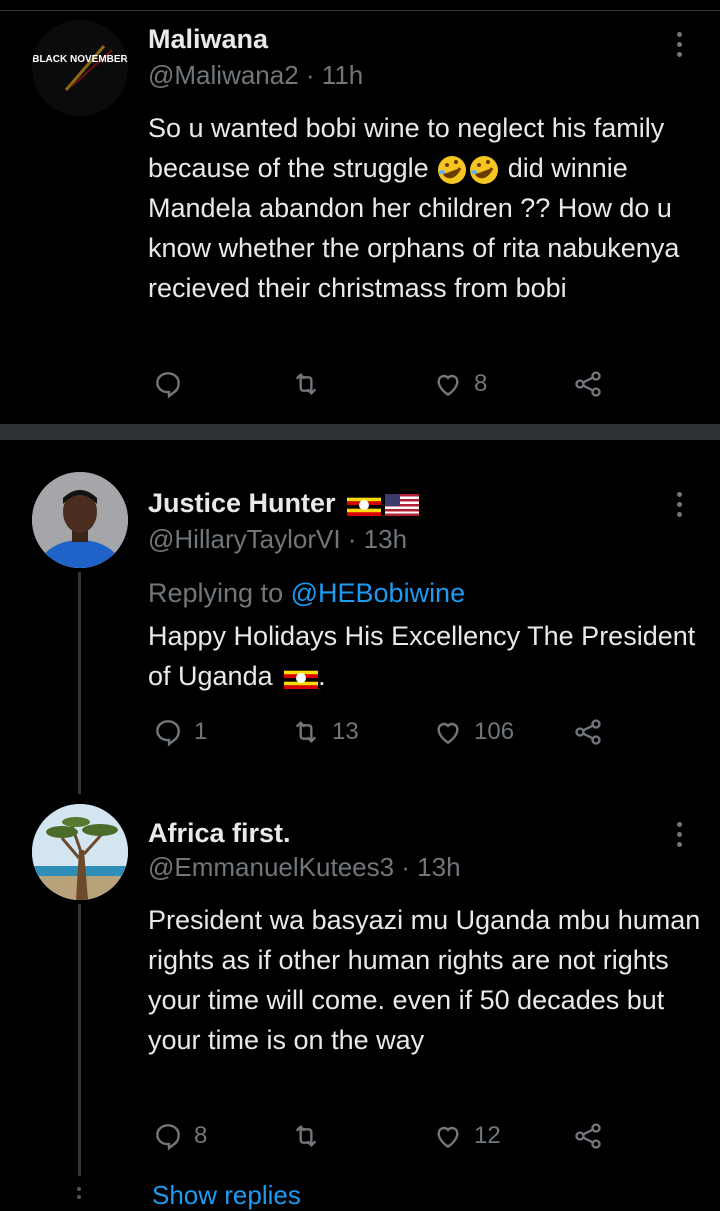 The width and height of the screenshot is (720, 1211). What do you see at coordinates (216, 593) in the screenshot?
I see `replying-prefix: Replying to` at bounding box center [216, 593].